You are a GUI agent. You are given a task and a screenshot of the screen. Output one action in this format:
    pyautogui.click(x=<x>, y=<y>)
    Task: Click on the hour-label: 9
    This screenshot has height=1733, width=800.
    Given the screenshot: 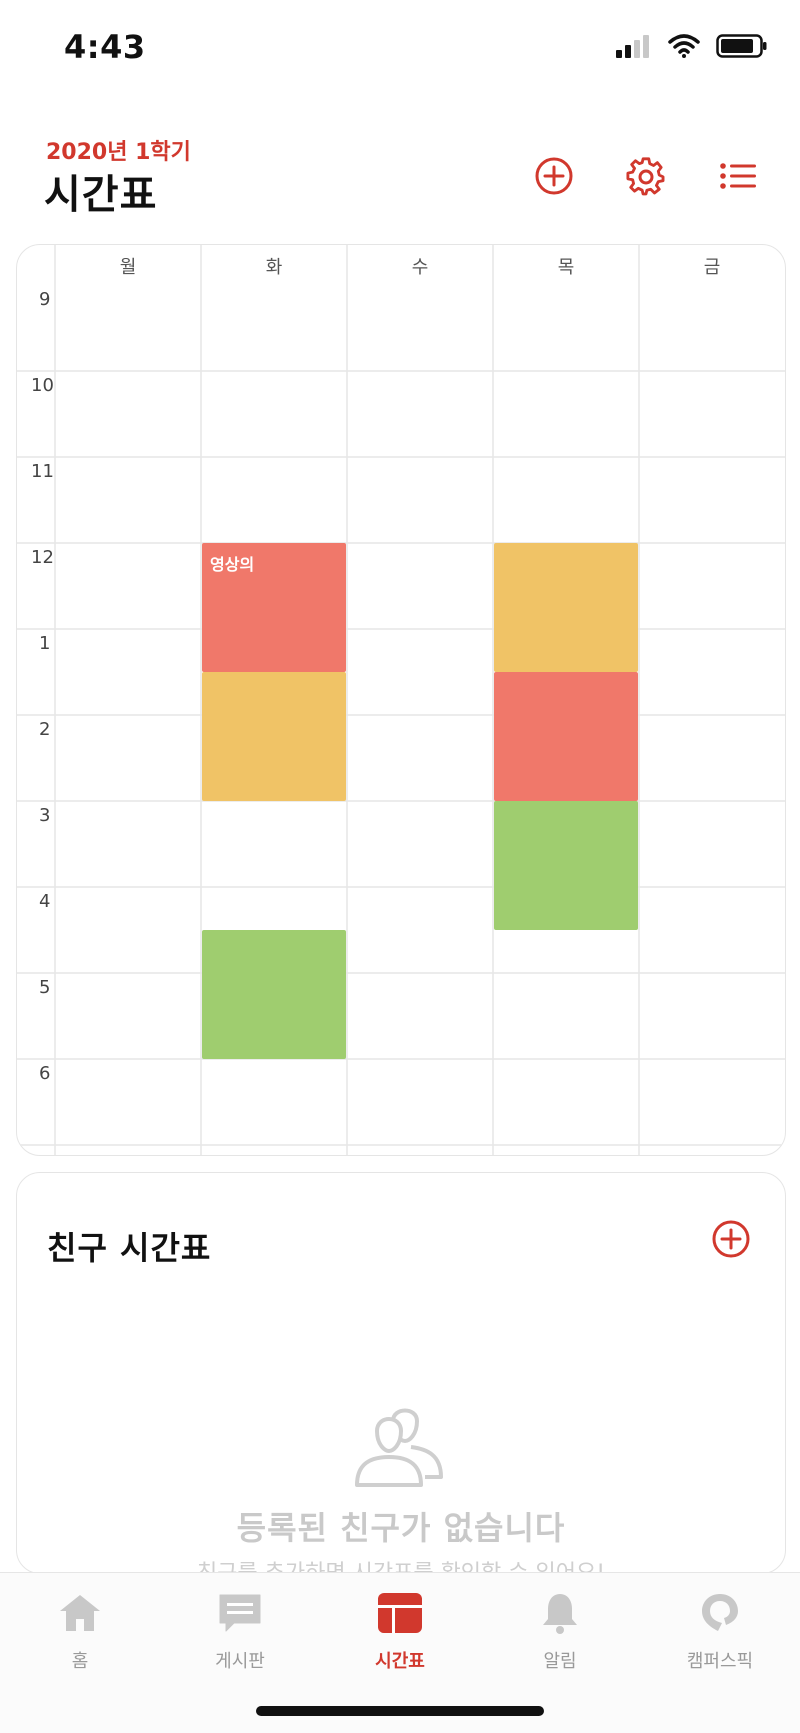 What is the action you would take?
    pyautogui.click(x=45, y=299)
    